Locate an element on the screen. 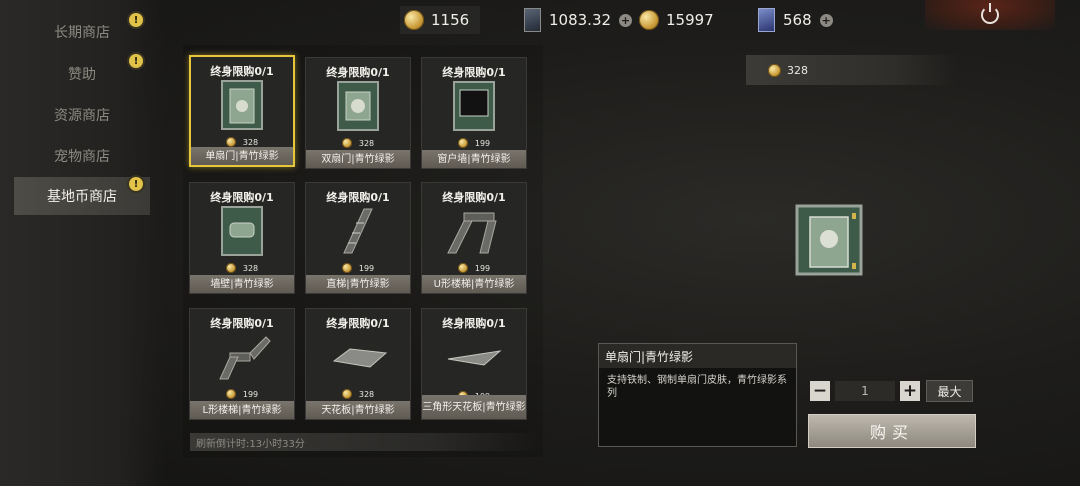  l-stair-icon is located at coordinates (245, 358).